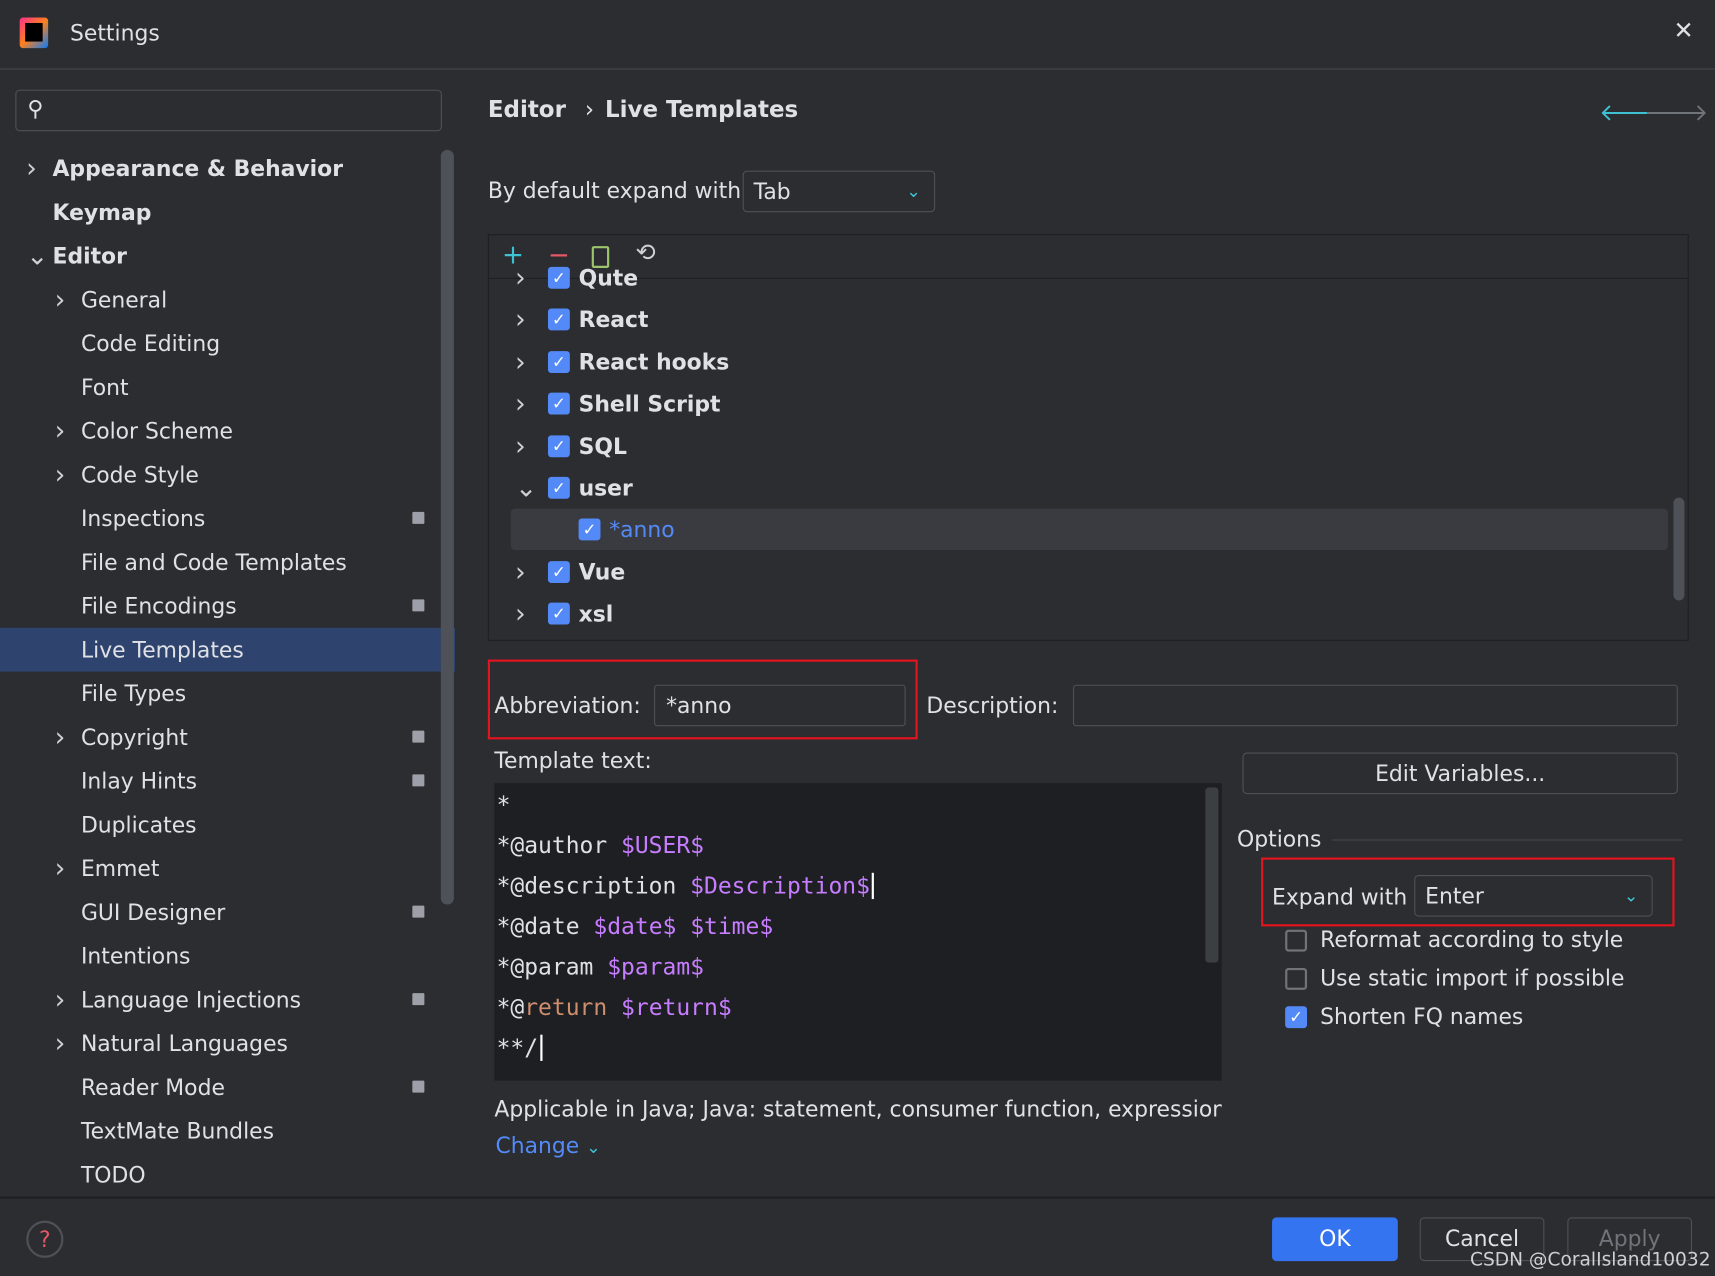 The height and width of the screenshot is (1276, 1715). Describe the element at coordinates (227, 256) in the screenshot. I see `sidebar-item: ⌄ Editor` at that location.